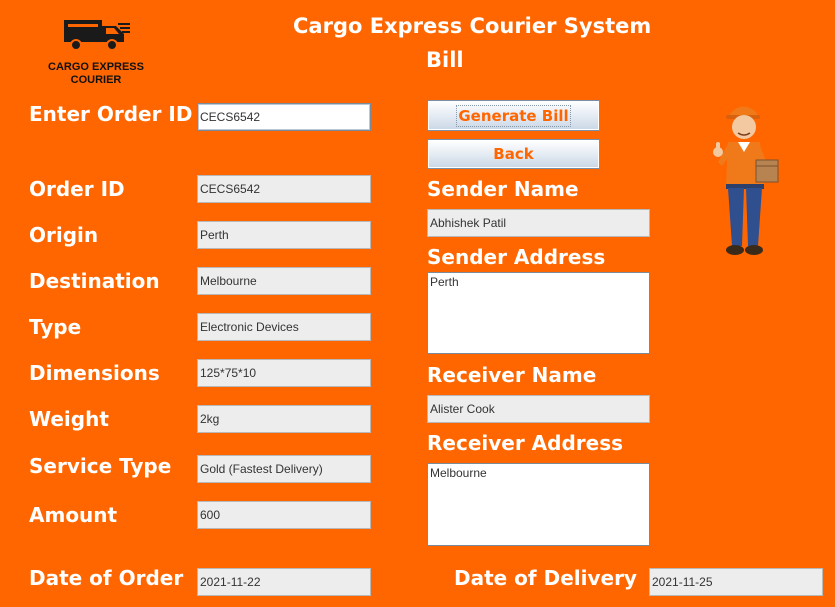 The image size is (835, 607). I want to click on service-type-label: Service Type, so click(100, 466).